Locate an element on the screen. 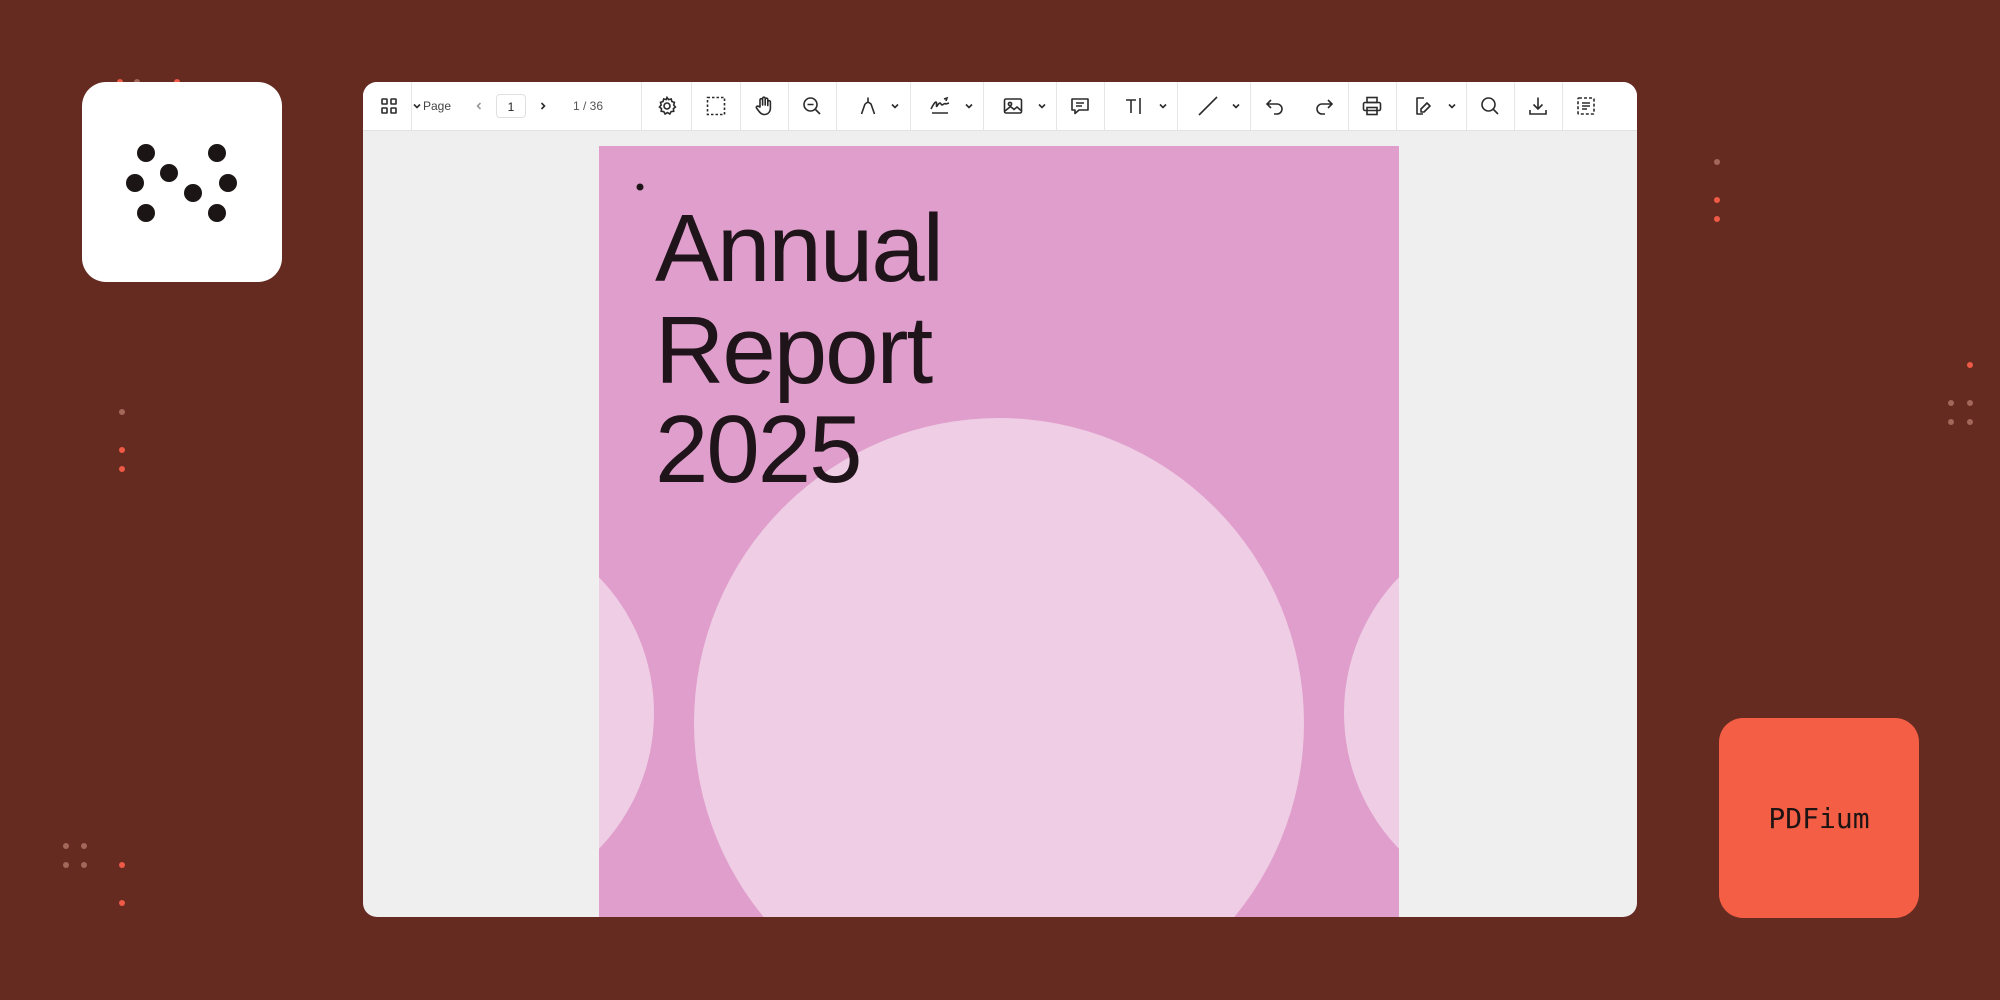  next-page-button is located at coordinates (543, 106).